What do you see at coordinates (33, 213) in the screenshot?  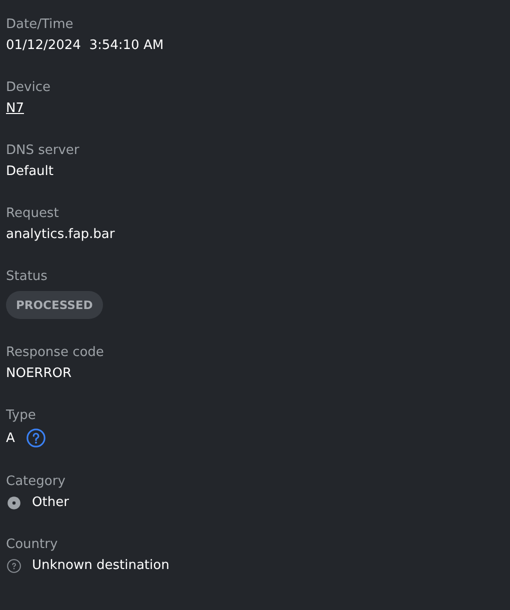 I see `field-label: Request` at bounding box center [33, 213].